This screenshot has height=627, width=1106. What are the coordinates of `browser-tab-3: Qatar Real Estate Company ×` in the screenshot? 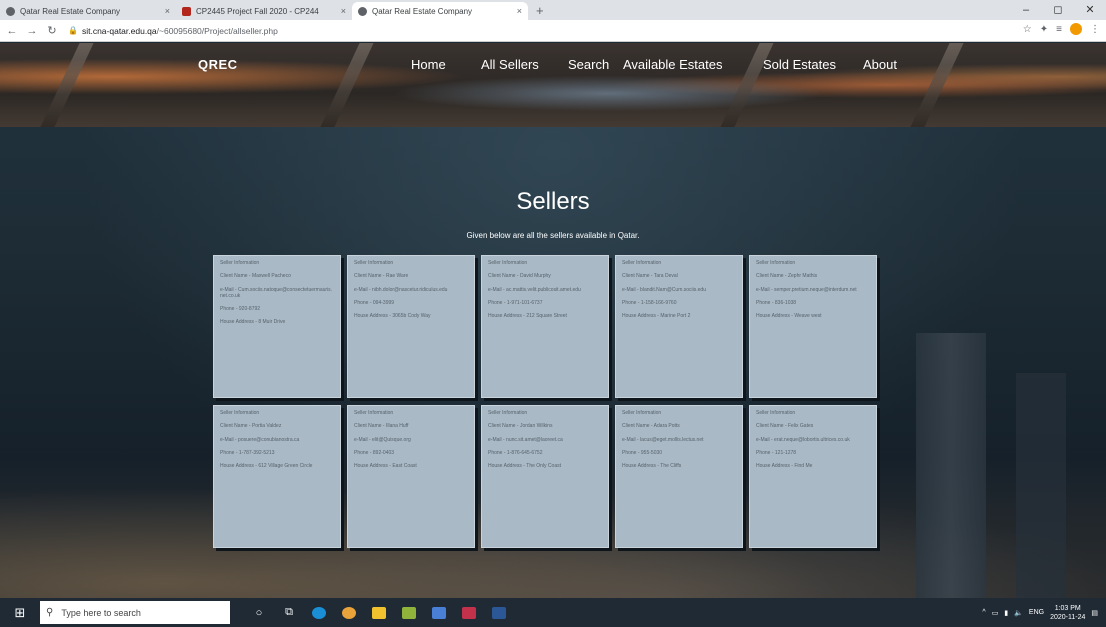 It's located at (440, 11).